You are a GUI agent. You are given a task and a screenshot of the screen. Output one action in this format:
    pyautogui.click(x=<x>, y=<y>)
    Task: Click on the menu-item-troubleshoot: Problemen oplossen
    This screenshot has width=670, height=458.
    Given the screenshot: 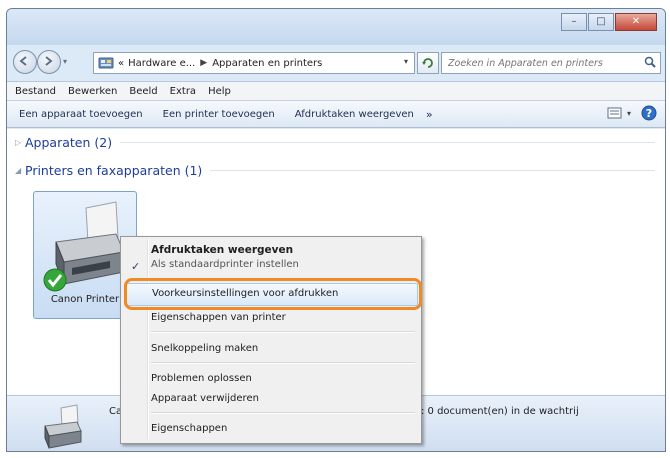 What is the action you would take?
    pyautogui.click(x=283, y=378)
    